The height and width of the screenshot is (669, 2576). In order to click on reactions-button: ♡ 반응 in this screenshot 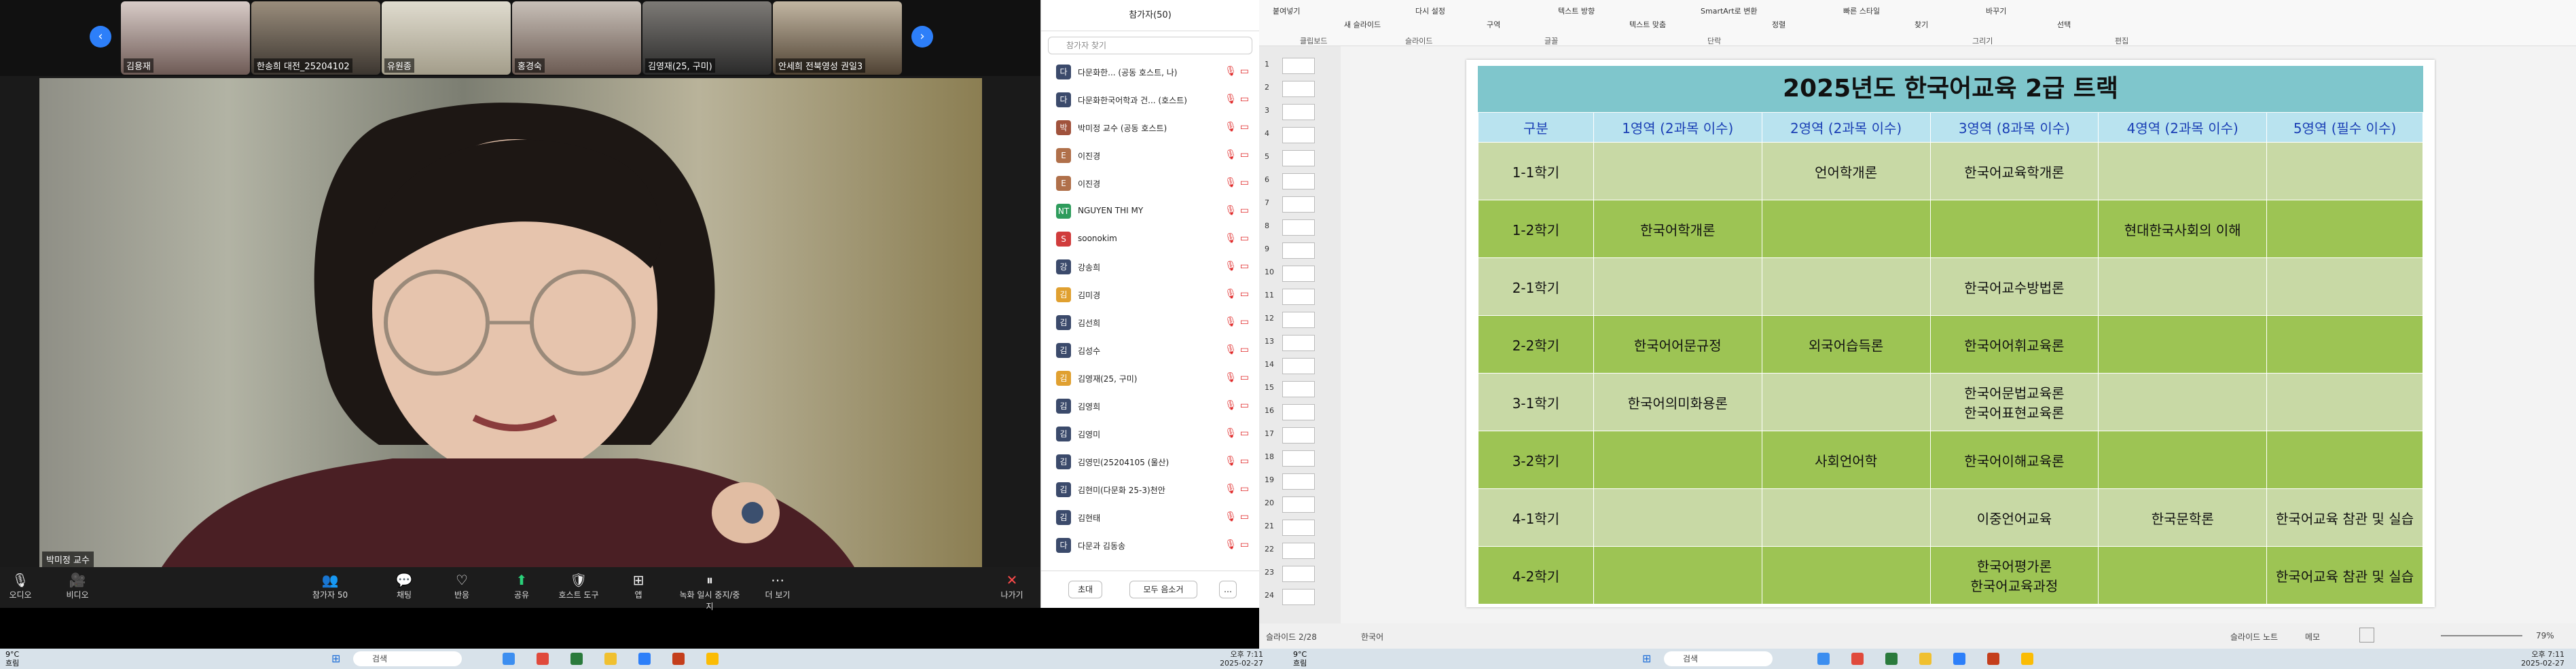, I will do `click(461, 585)`.